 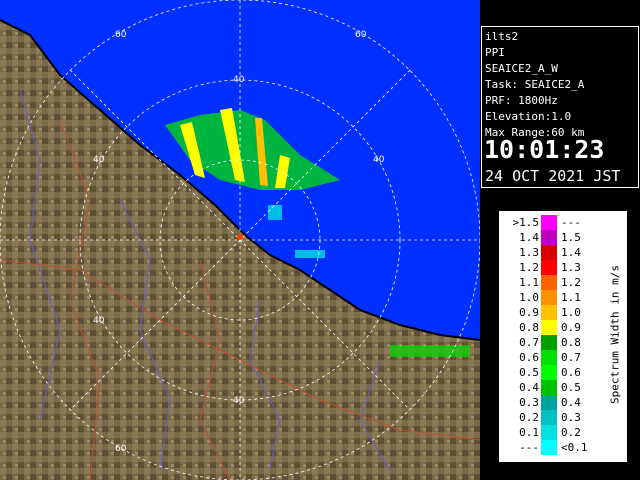 What do you see at coordinates (529, 237) in the screenshot?
I see `legend-lower-bound: 1.4` at bounding box center [529, 237].